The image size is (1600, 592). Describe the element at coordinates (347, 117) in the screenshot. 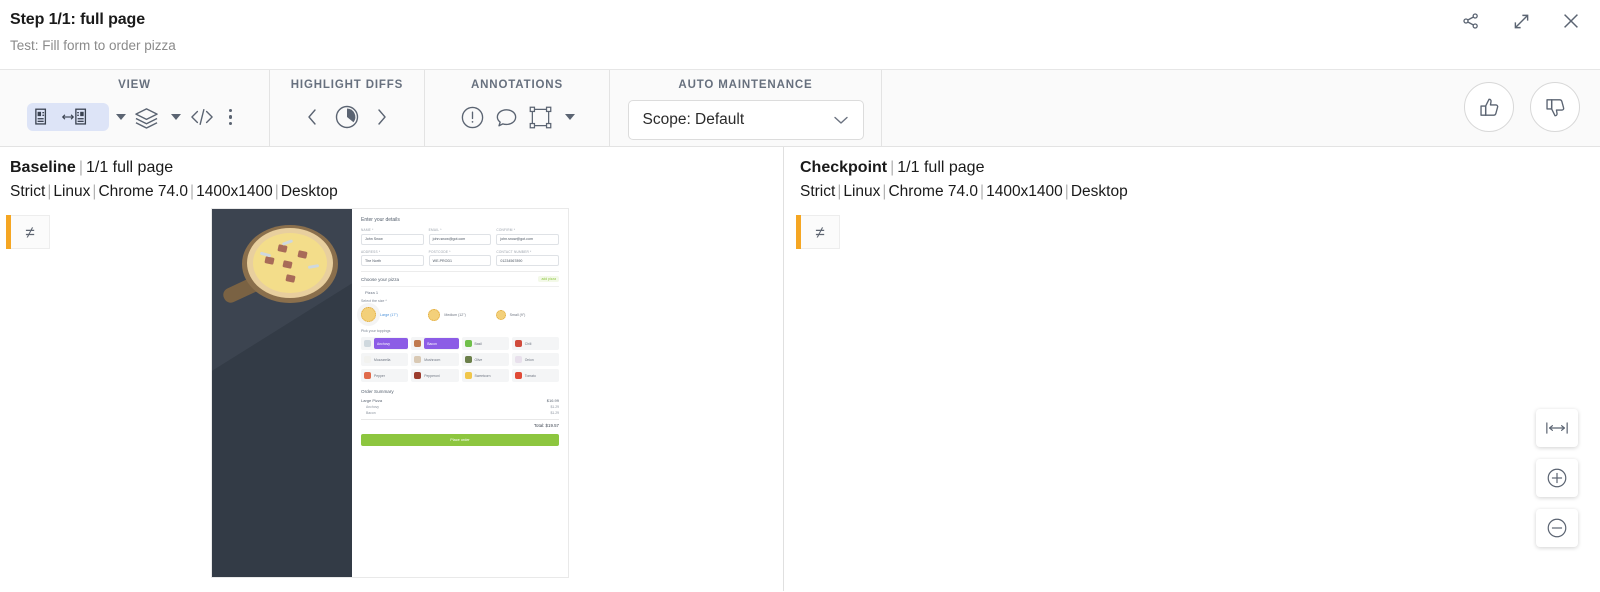

I see `diff-indicator-icon` at that location.